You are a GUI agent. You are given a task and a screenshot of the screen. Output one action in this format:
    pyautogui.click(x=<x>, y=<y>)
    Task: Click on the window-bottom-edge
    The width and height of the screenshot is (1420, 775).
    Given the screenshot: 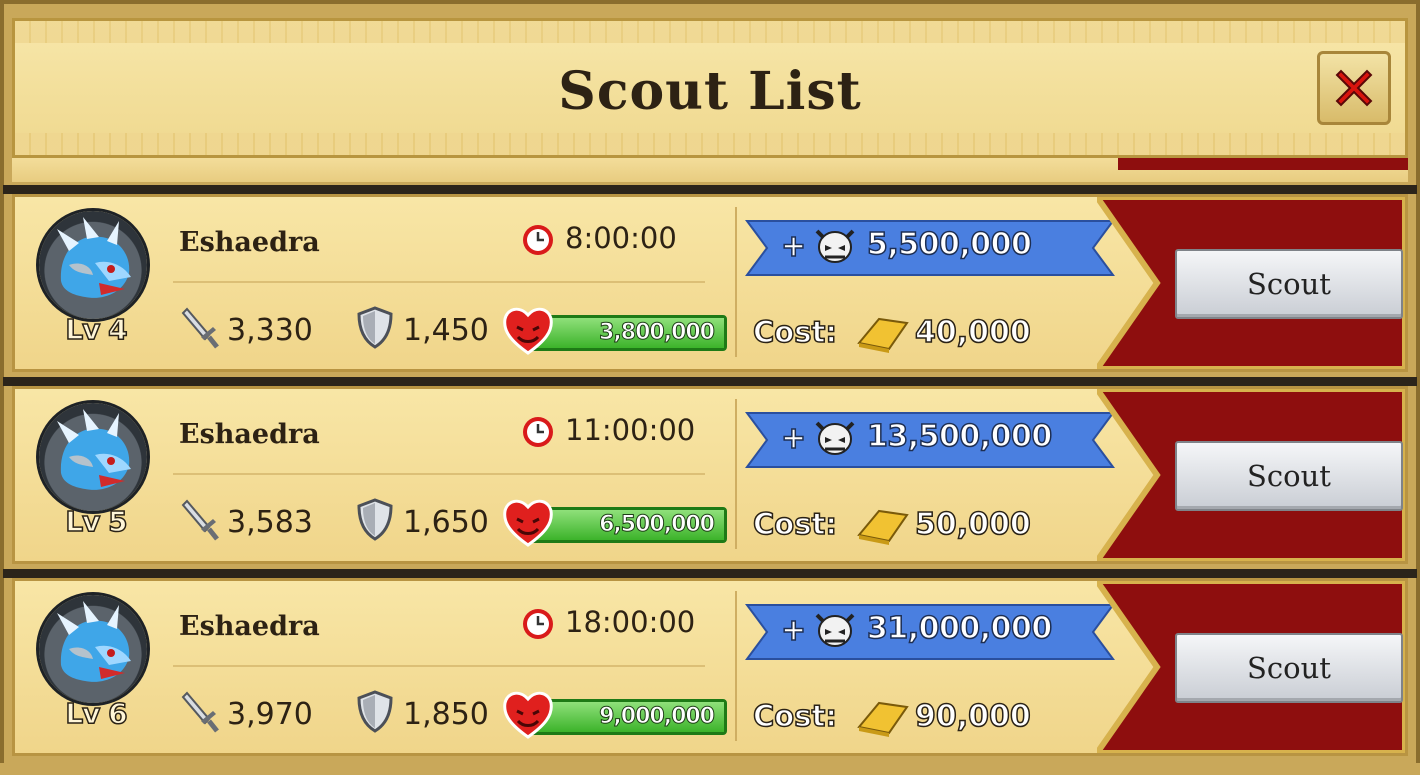 What is the action you would take?
    pyautogui.click(x=710, y=769)
    